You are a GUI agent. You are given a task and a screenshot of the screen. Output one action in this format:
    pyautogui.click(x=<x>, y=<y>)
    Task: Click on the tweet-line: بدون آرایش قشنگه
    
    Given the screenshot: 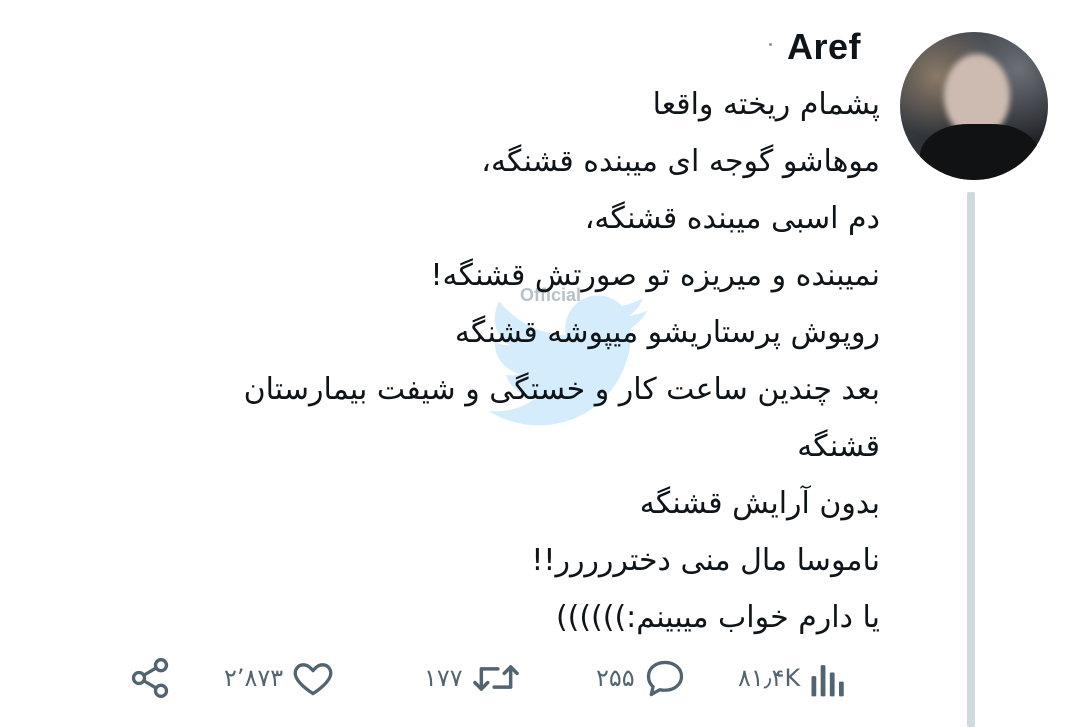 What is the action you would take?
    pyautogui.click(x=759, y=503)
    